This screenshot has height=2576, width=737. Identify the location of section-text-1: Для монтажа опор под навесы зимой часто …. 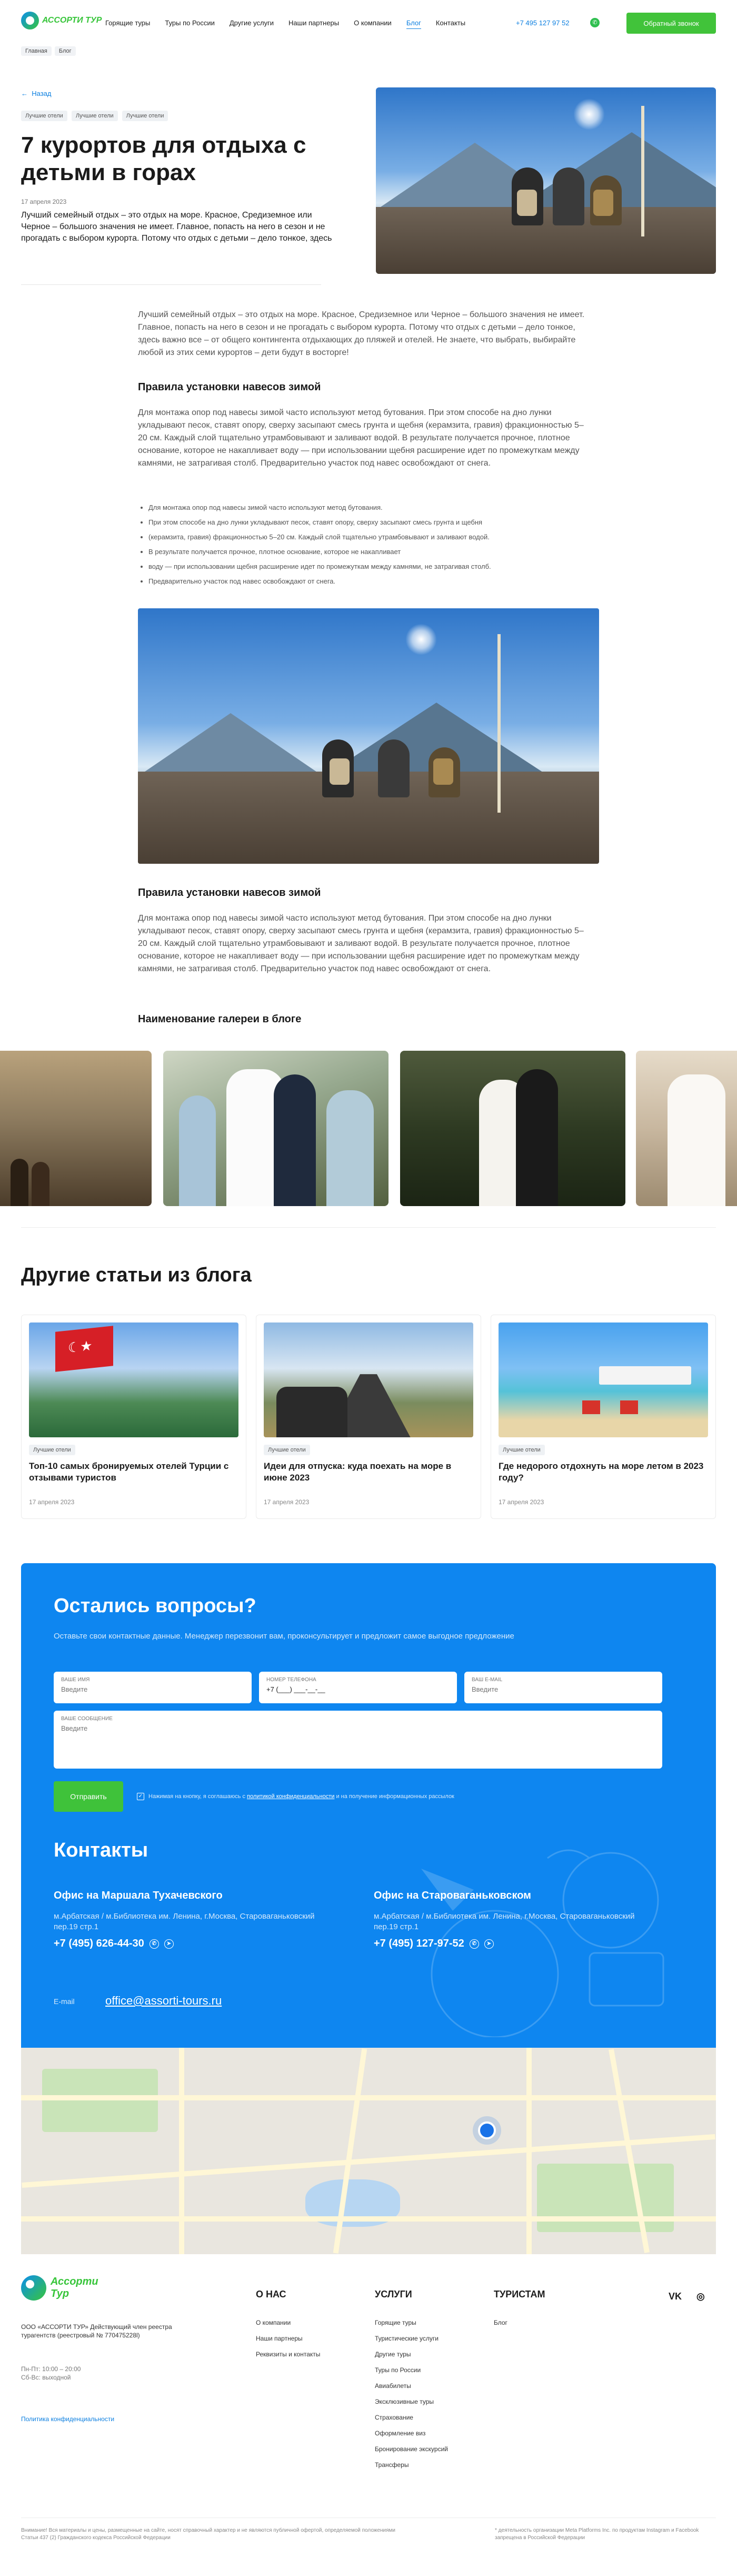
(361, 438).